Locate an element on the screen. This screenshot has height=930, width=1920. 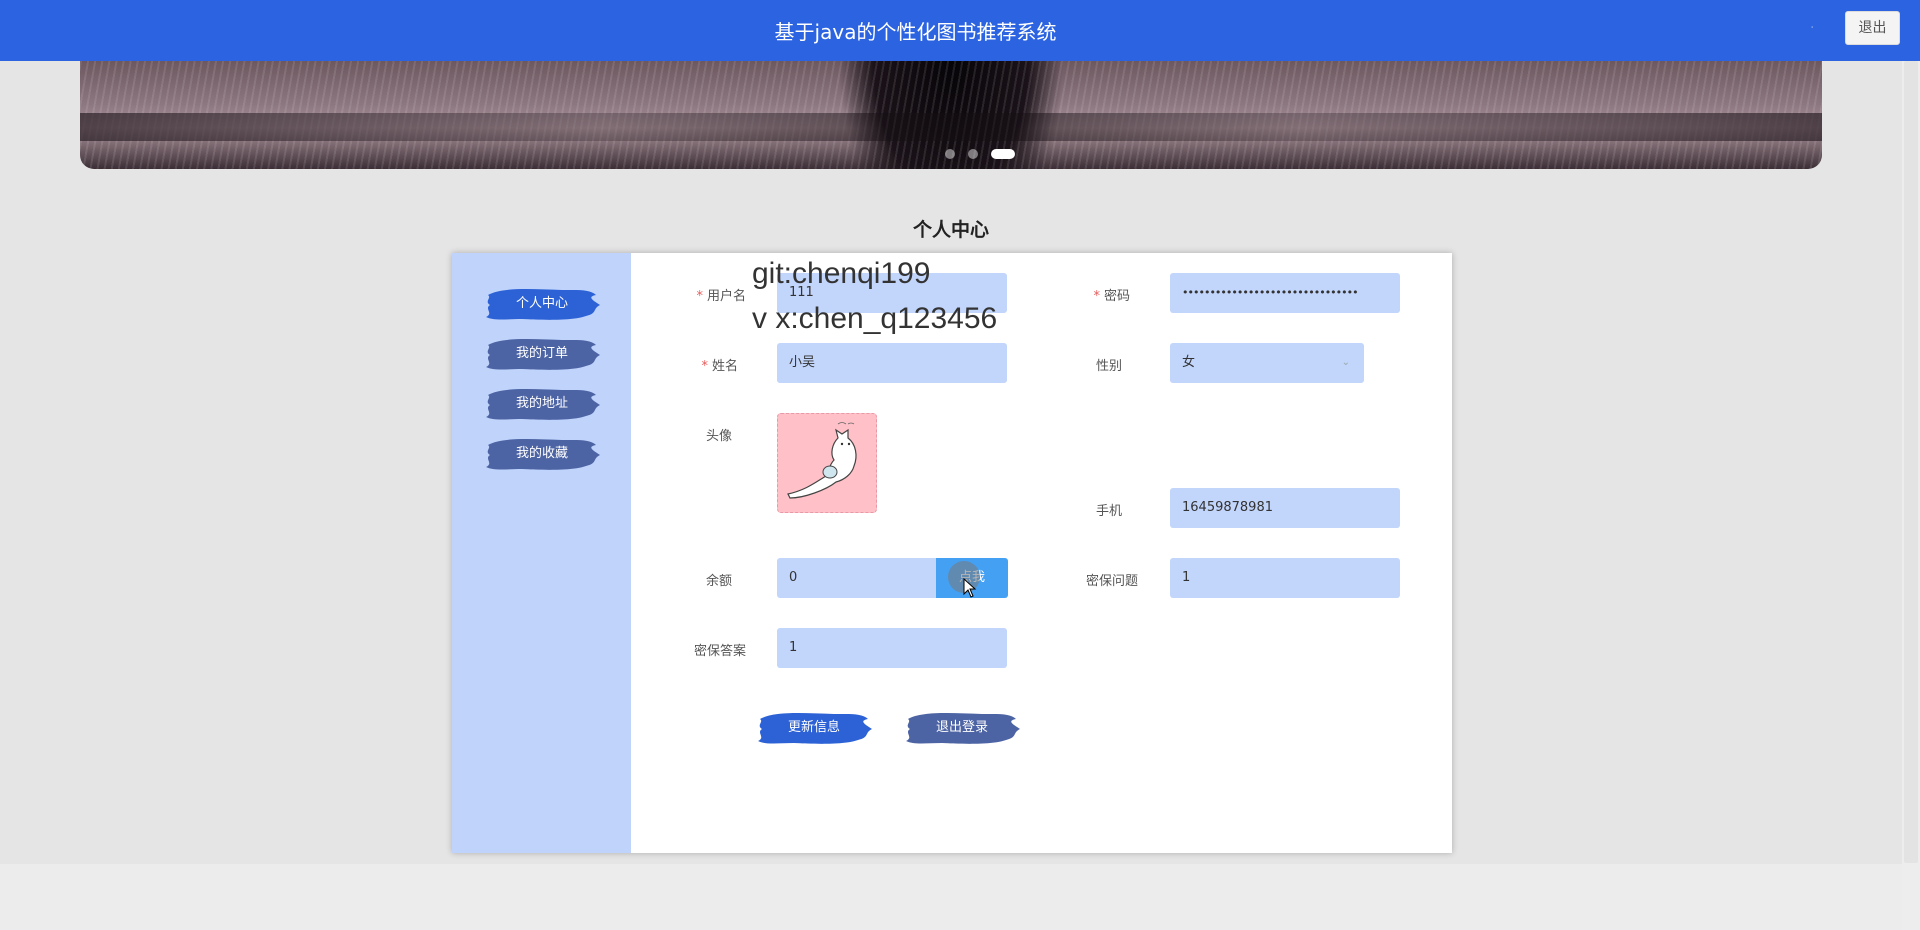
sidebar-item-label: 我的收藏 is located at coordinates (541, 453).